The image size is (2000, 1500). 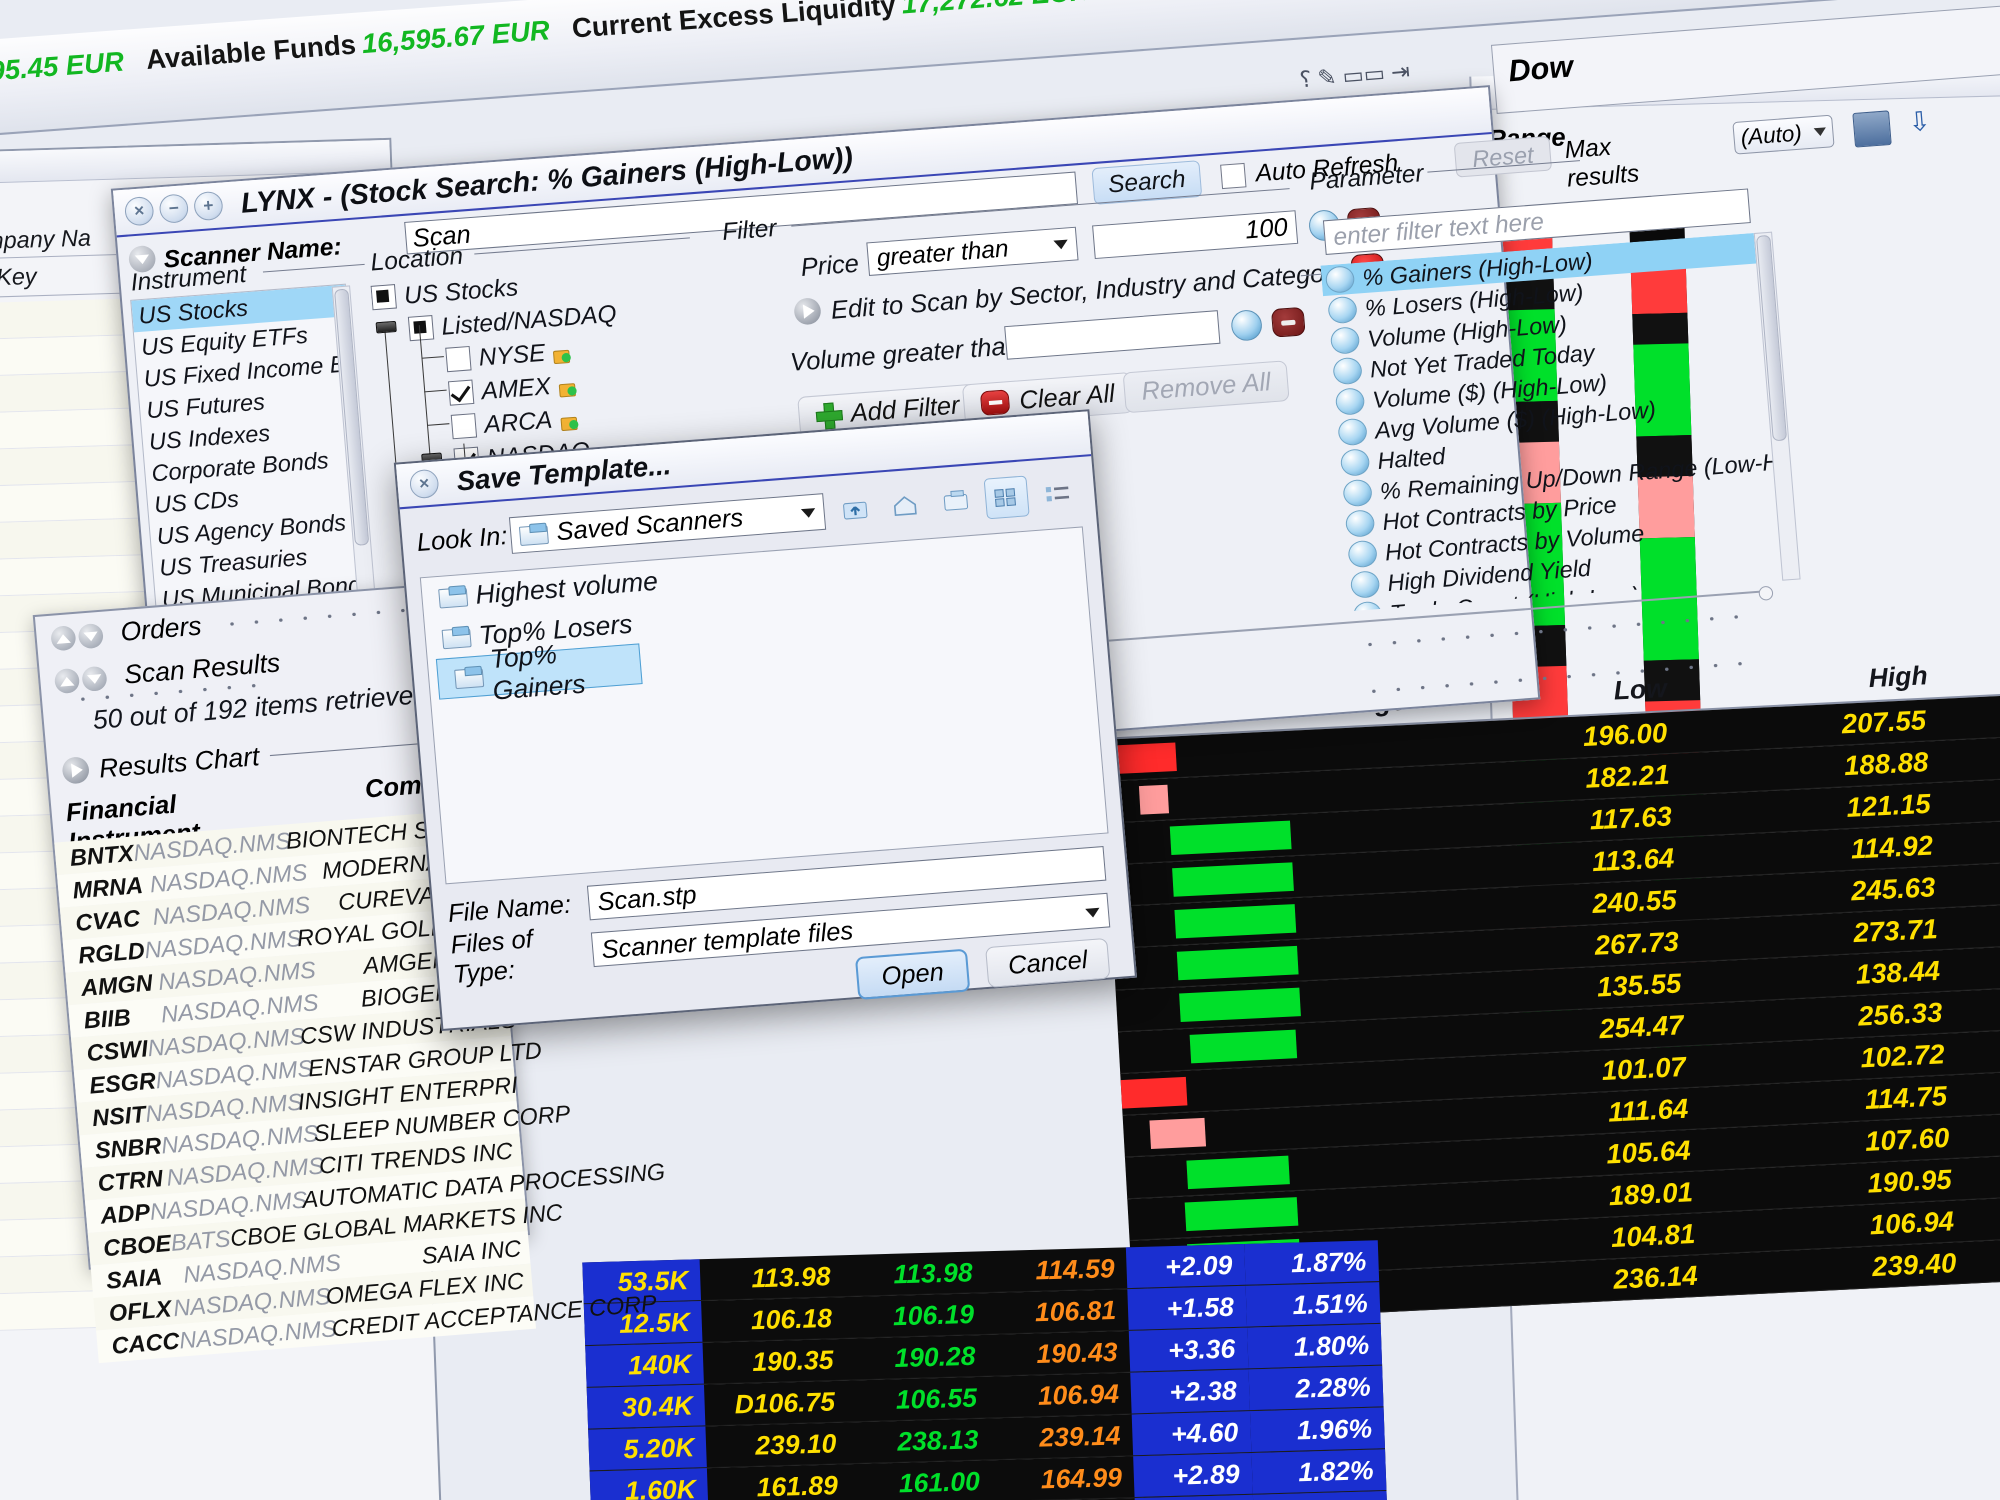 What do you see at coordinates (807, 311) in the screenshot?
I see `expand-sector-icon` at bounding box center [807, 311].